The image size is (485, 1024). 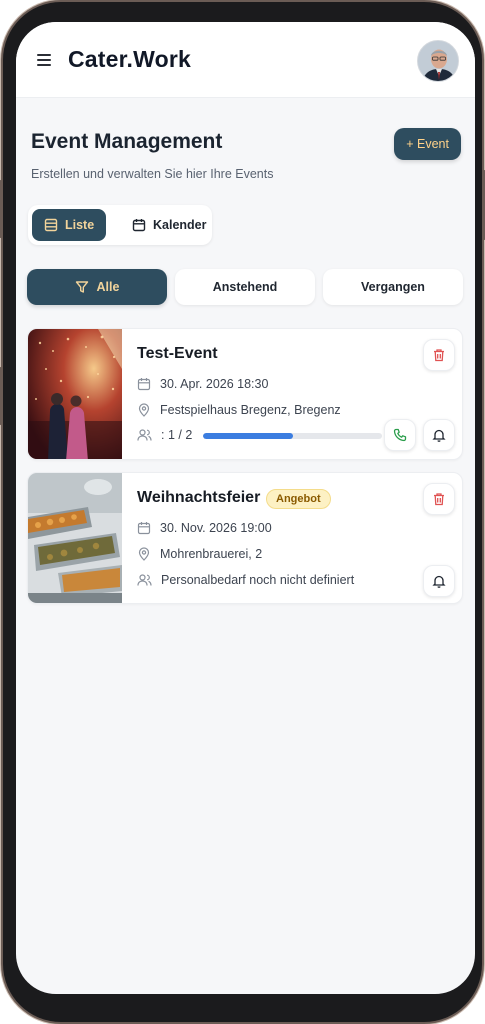 I want to click on event-location-row: Mohrenbrauerei, 2, so click(x=199, y=554).